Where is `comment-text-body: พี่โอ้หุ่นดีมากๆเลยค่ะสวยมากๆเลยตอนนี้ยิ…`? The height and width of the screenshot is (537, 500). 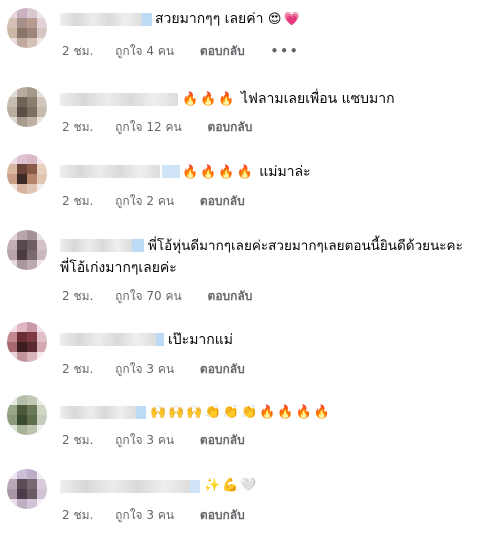
comment-text-body: พี่โอ้หุ่นดีมากๆเลยค่ะสวยมากๆเลยตอนนี้ยิ… is located at coordinates (305, 246).